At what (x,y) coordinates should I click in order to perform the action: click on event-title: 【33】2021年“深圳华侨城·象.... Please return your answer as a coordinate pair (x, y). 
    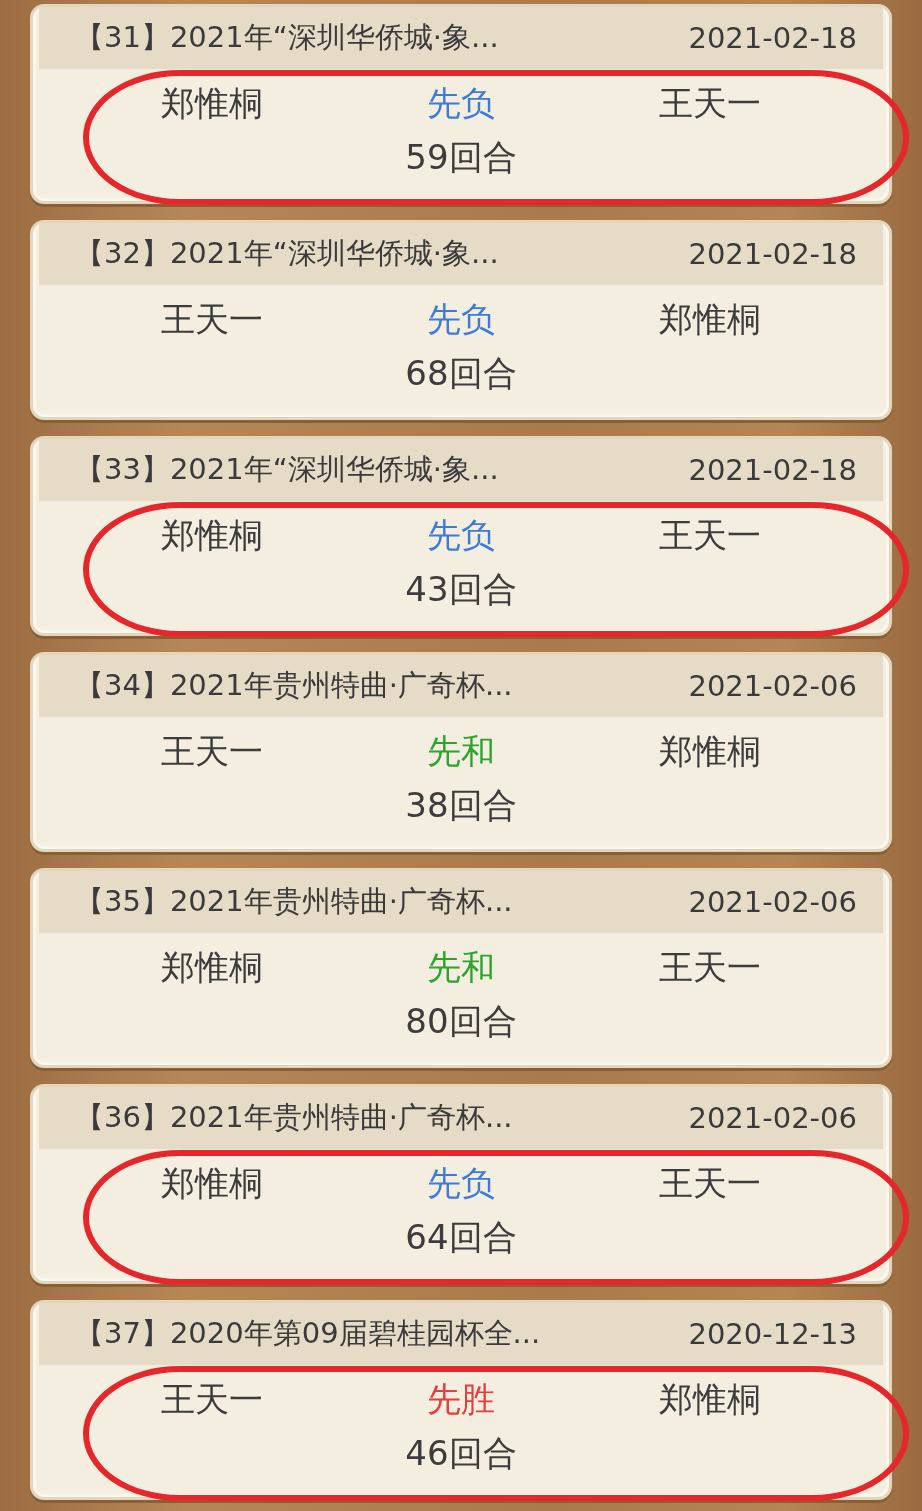
    Looking at the image, I should click on (287, 469).